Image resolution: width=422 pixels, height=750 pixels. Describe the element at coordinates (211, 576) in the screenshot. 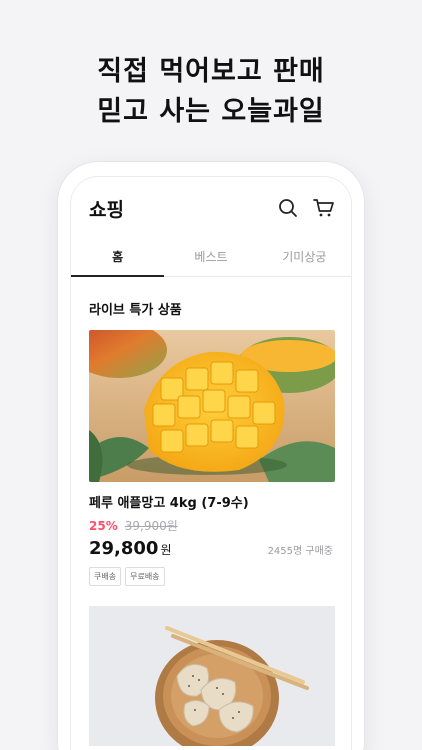

I see `badge-list: 쿠배송 무료배송` at that location.